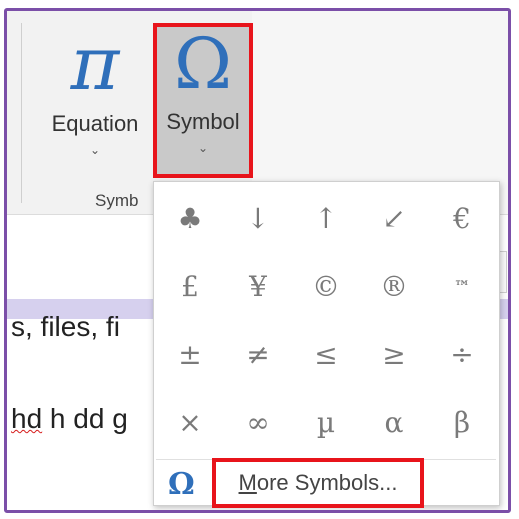  I want to click on symbol-cell: µ, so click(326, 422).